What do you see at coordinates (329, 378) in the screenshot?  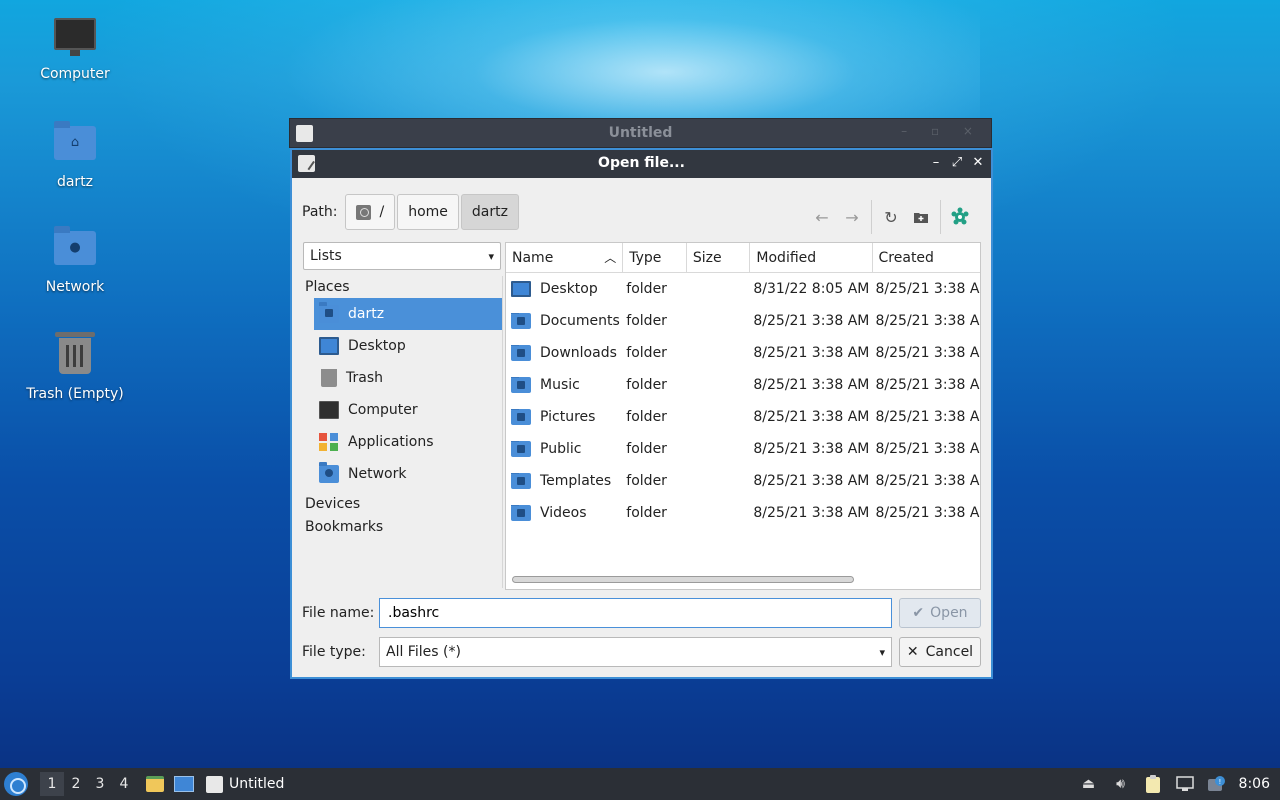 I see `trash-icon` at bounding box center [329, 378].